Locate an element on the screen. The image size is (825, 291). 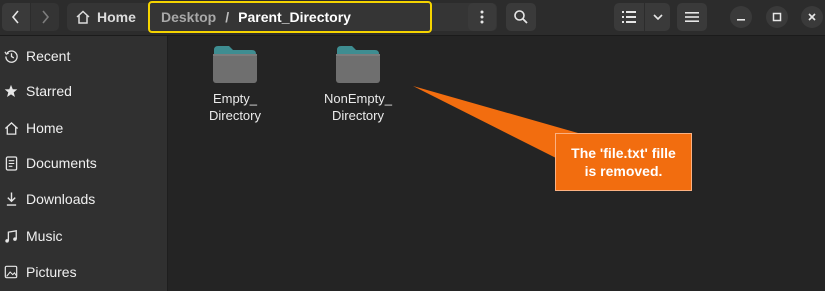
callout-pointer is located at coordinates (495, 123).